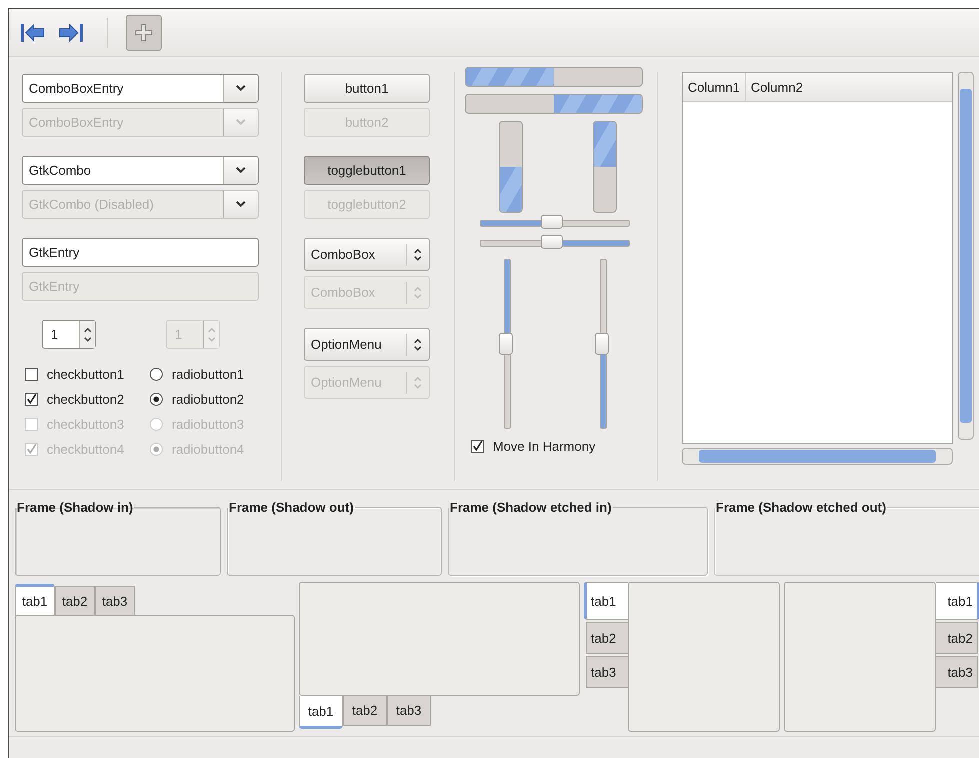  I want to click on option-label: checkbutton1, so click(85, 374).